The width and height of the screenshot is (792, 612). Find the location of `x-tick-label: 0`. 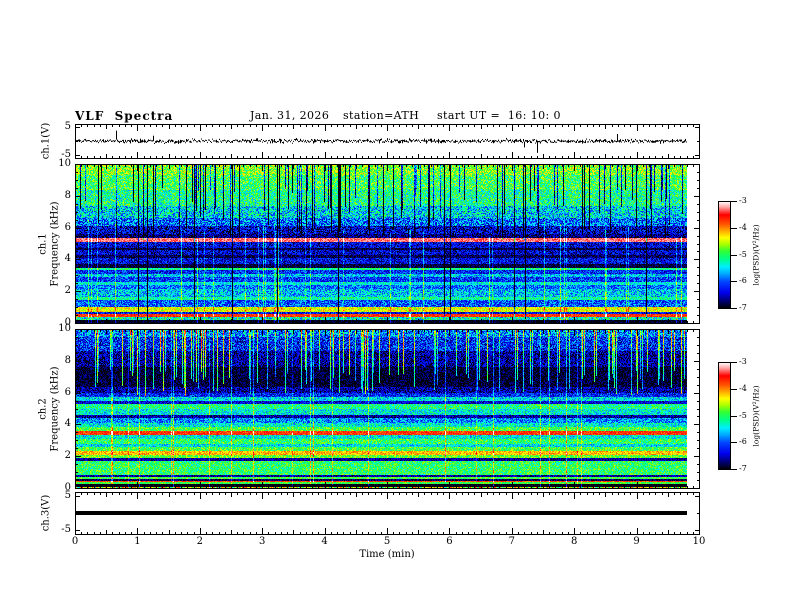

x-tick-label: 0 is located at coordinates (75, 541).